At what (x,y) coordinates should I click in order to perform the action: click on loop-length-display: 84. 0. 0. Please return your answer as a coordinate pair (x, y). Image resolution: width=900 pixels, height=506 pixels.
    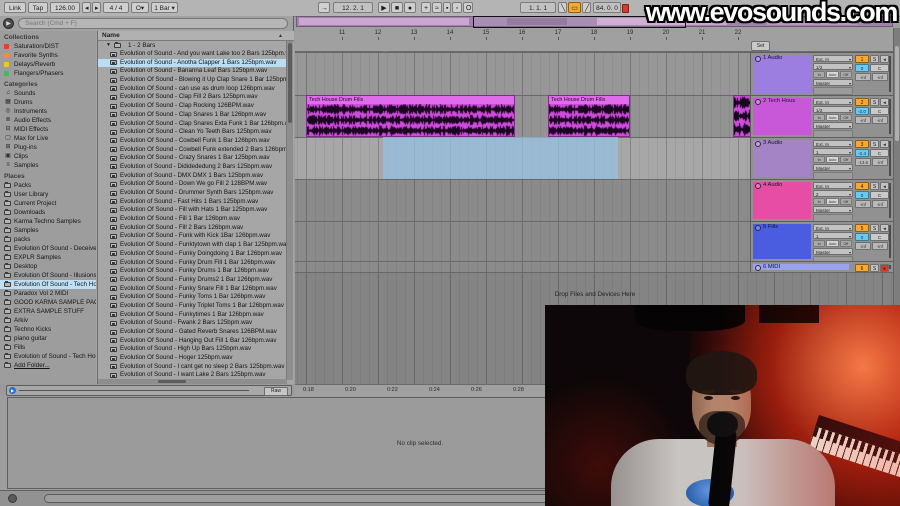
    Looking at the image, I should click on (607, 7).